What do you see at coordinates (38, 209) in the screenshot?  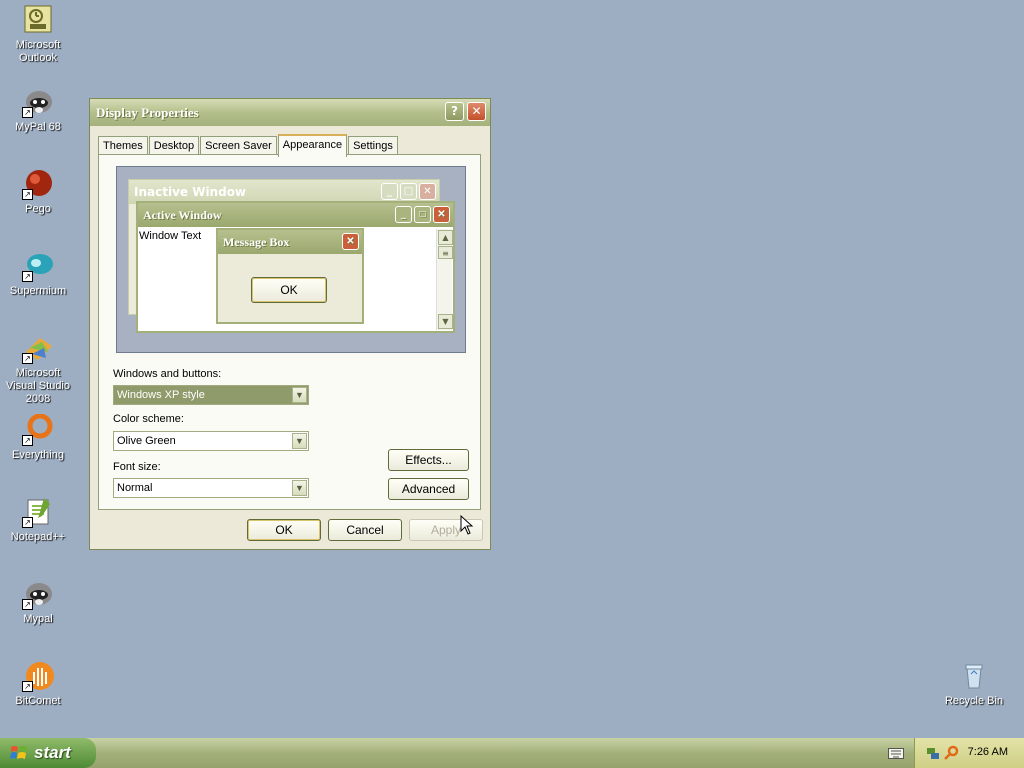 I see `desktop-icon-label: Pego` at bounding box center [38, 209].